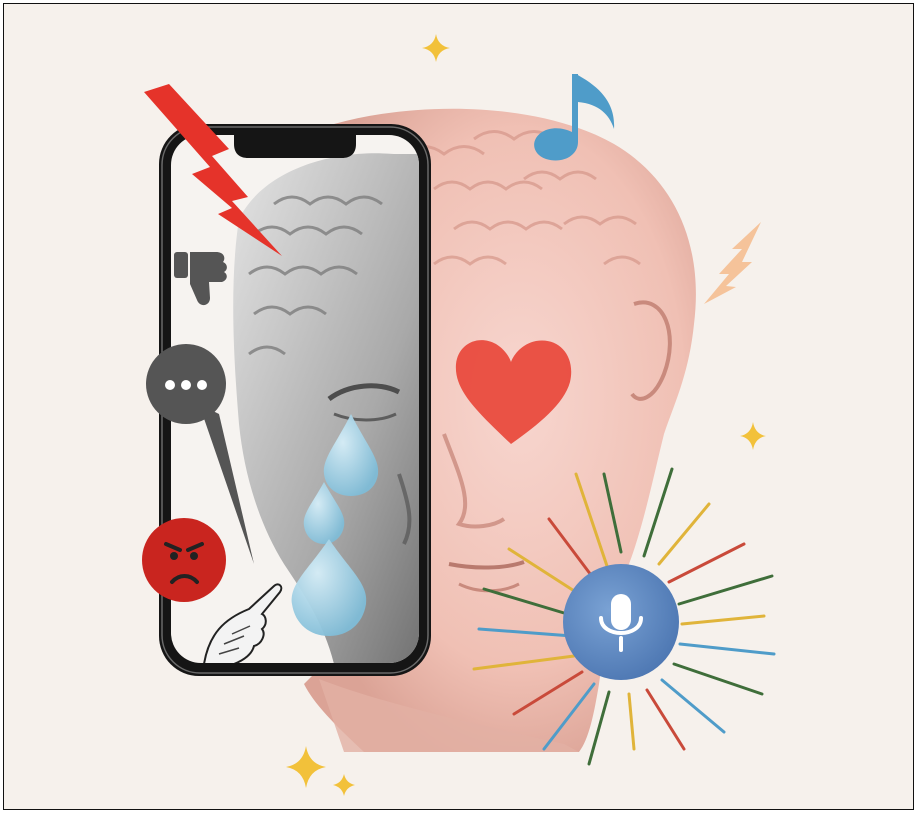  I want to click on angry-face-icon, so click(184, 560).